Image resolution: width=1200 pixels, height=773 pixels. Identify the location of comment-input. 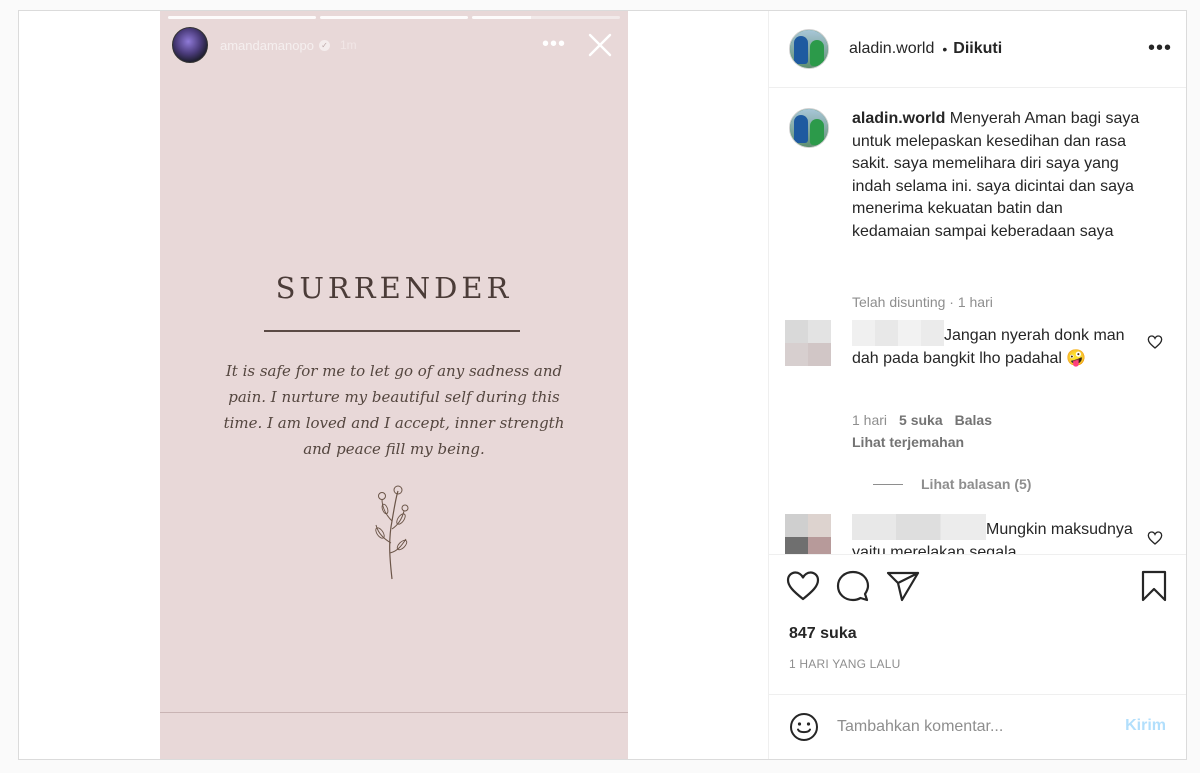
(972, 727).